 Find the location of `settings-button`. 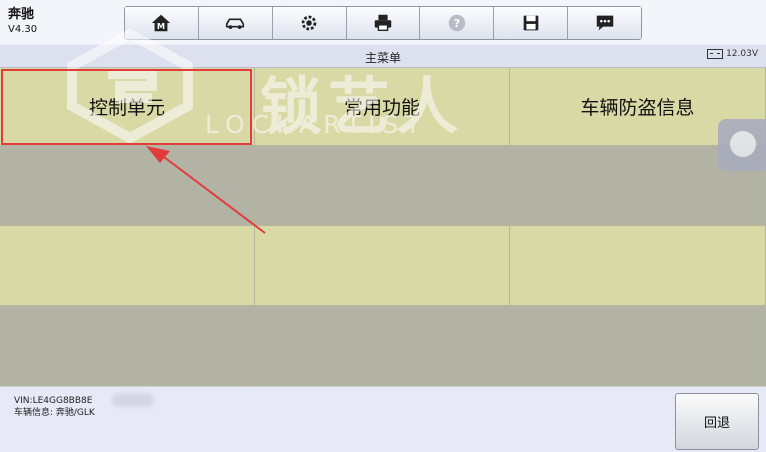

settings-button is located at coordinates (309, 23).